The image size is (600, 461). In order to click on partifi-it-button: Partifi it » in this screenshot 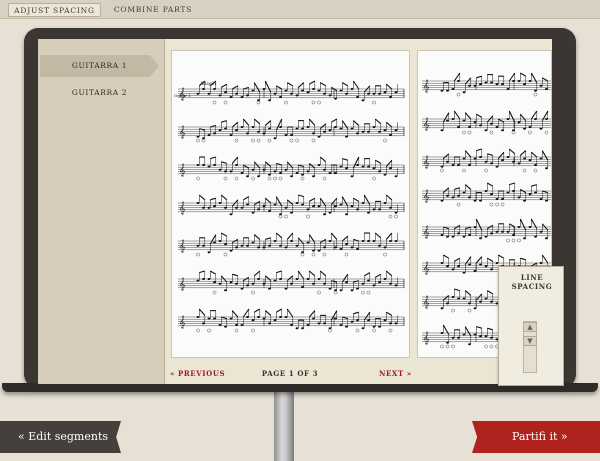, I will do `click(536, 437)`.